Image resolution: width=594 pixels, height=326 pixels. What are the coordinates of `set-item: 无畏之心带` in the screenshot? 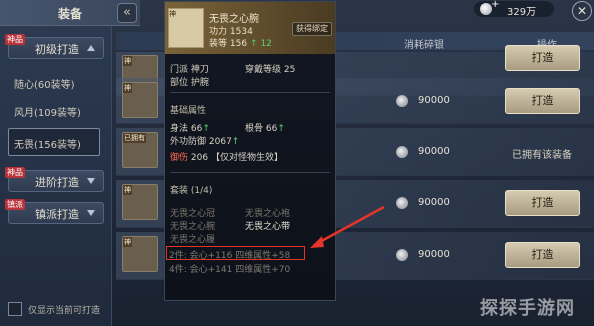 It's located at (268, 227).